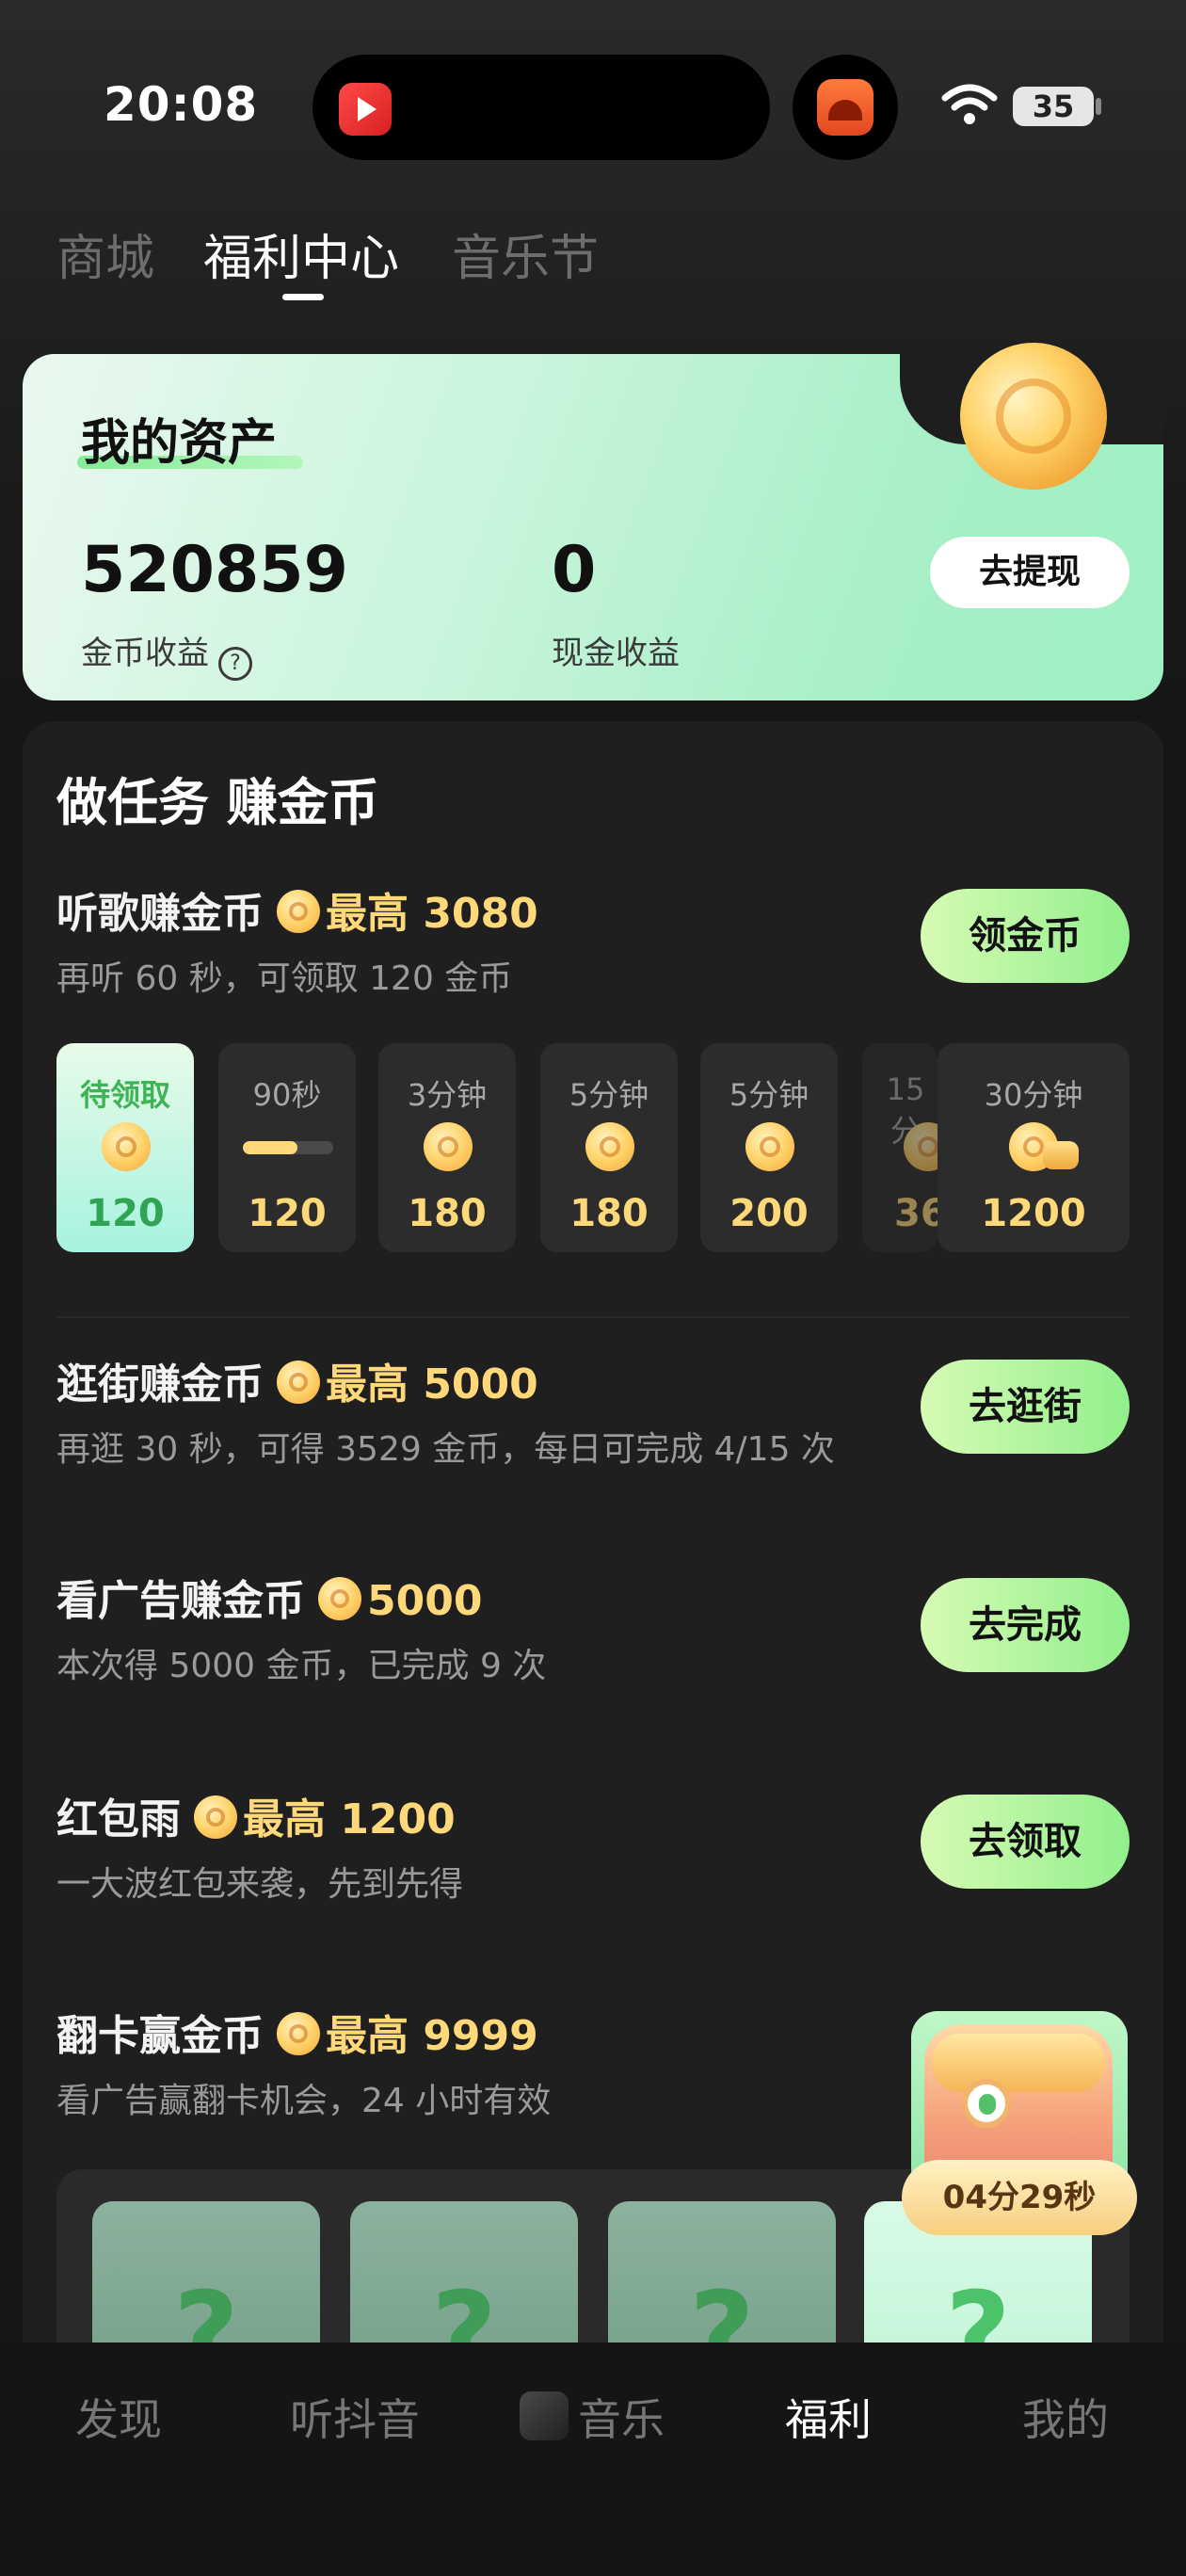 Image resolution: width=1186 pixels, height=2576 pixels. I want to click on coin-balance: 520859, so click(214, 570).